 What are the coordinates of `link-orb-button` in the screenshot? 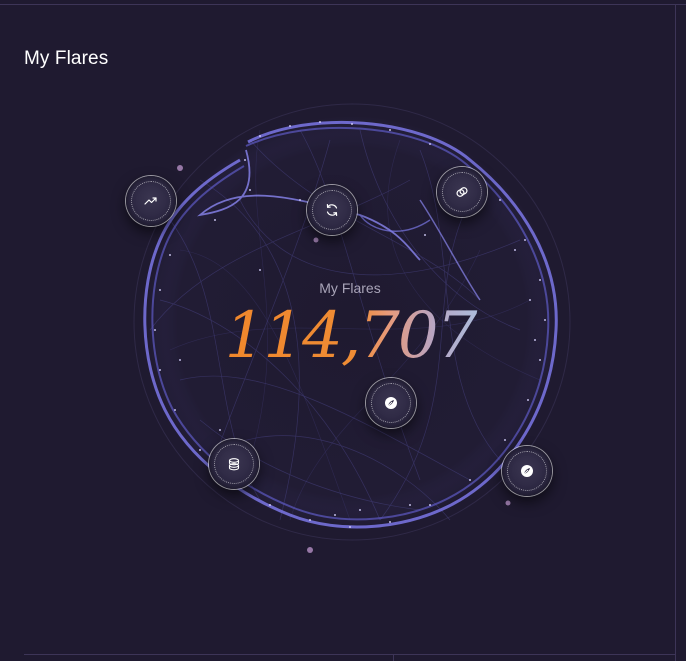 It's located at (462, 192).